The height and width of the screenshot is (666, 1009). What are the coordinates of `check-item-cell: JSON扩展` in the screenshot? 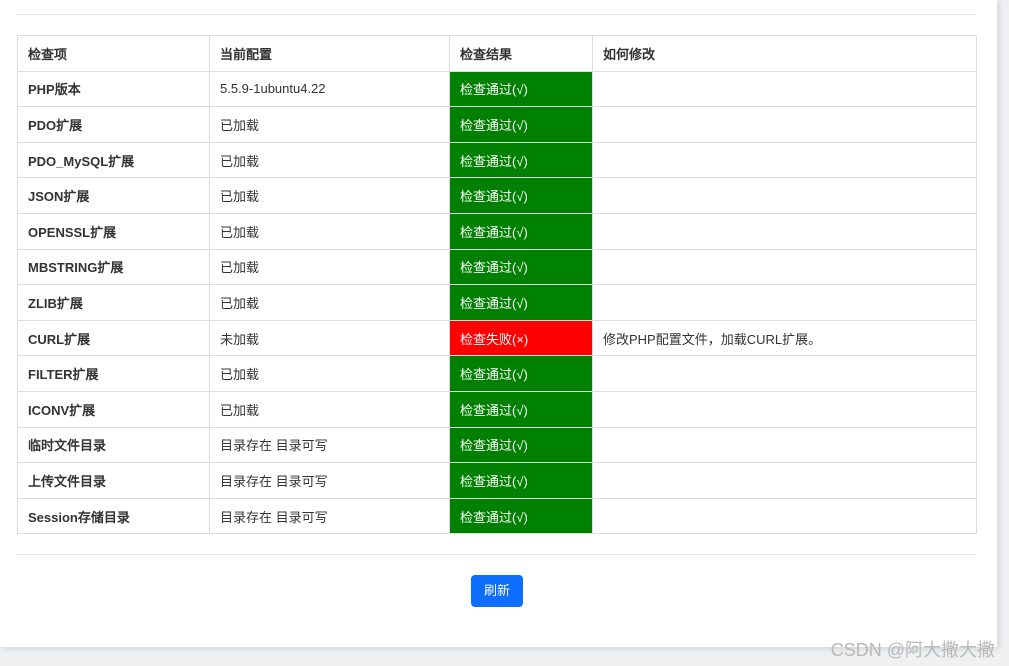 It's located at (113, 195).